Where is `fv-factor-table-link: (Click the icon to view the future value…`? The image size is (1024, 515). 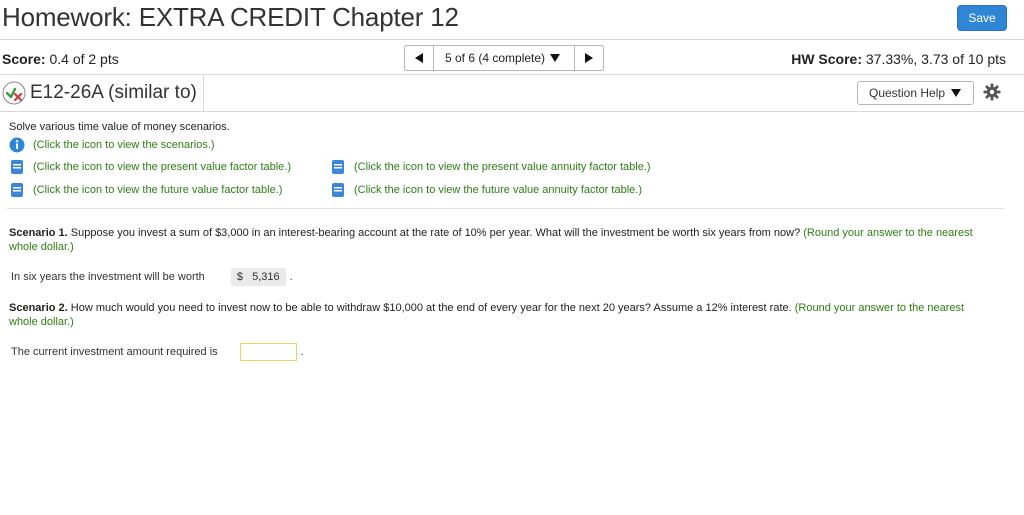
fv-factor-table-link: (Click the icon to view the future value… is located at coordinates (145, 190).